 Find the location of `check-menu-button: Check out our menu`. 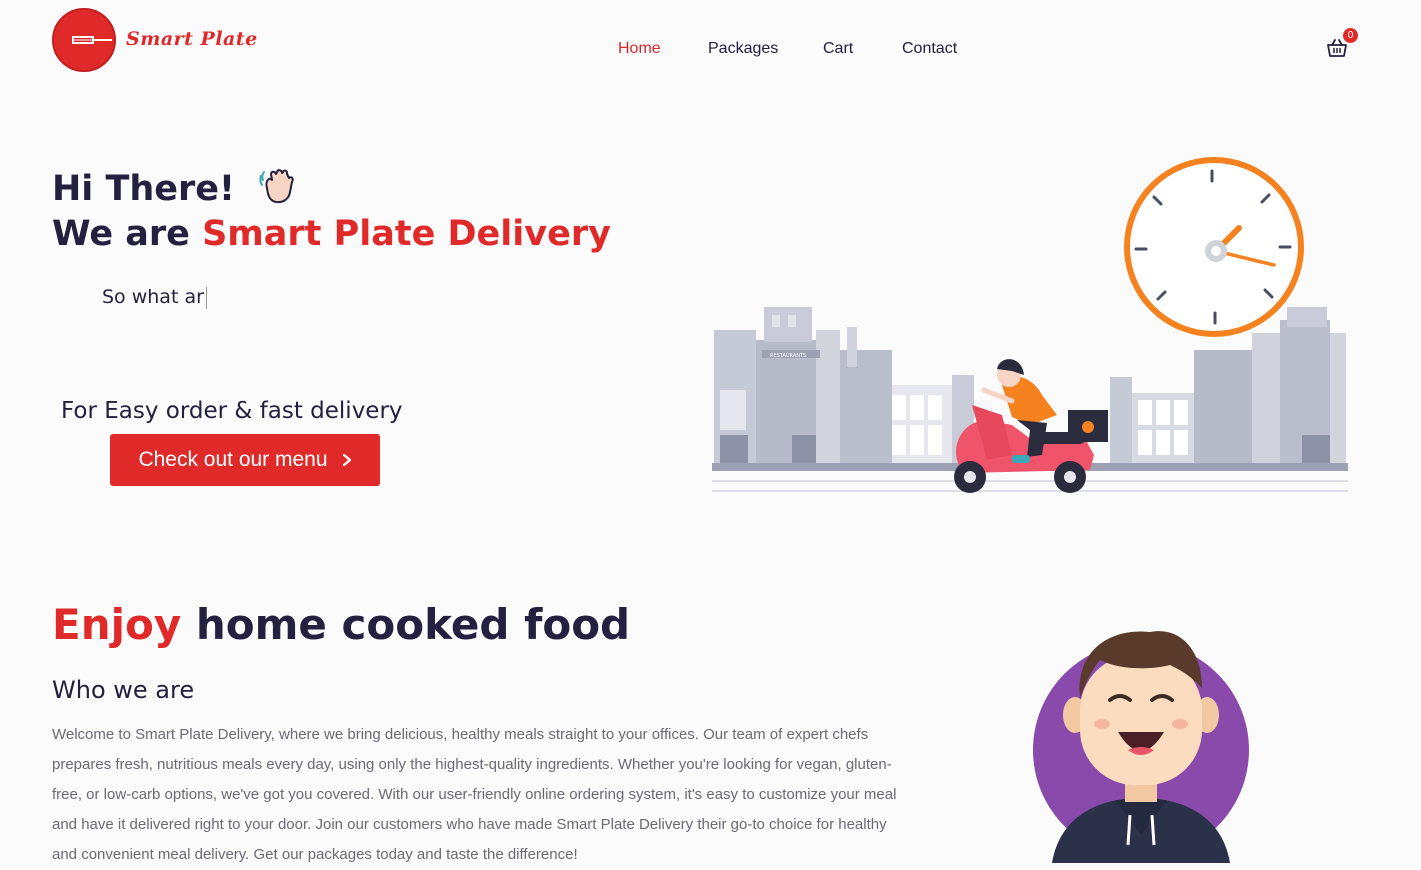

check-menu-button: Check out our menu is located at coordinates (245, 460).